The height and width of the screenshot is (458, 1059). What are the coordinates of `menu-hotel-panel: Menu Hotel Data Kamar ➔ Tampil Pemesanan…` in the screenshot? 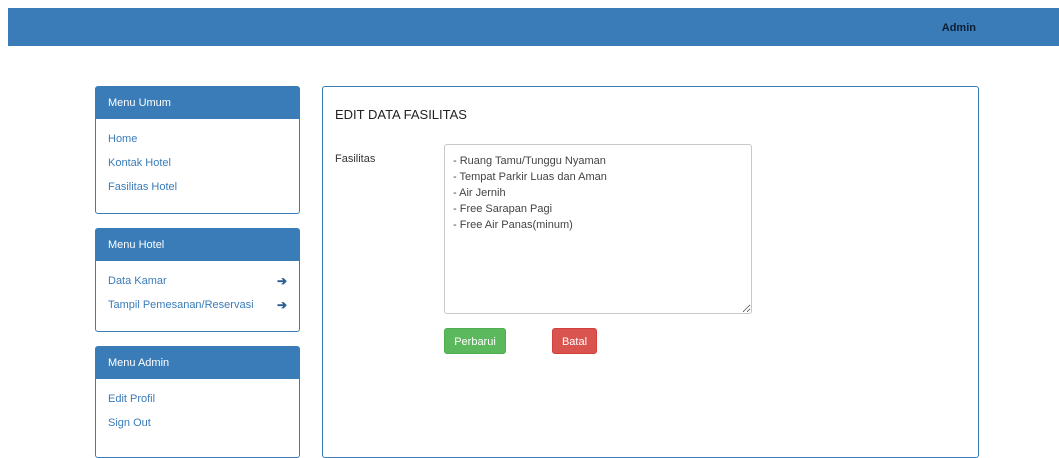 It's located at (197, 280).